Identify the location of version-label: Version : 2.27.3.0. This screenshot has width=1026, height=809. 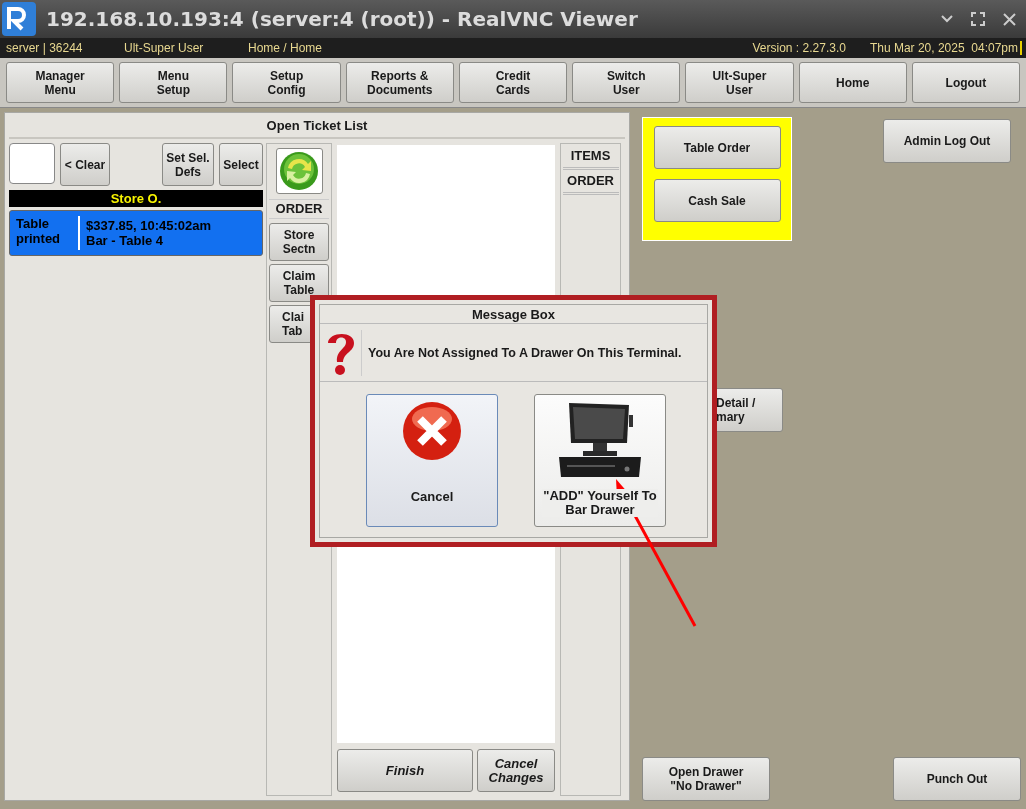
(799, 48).